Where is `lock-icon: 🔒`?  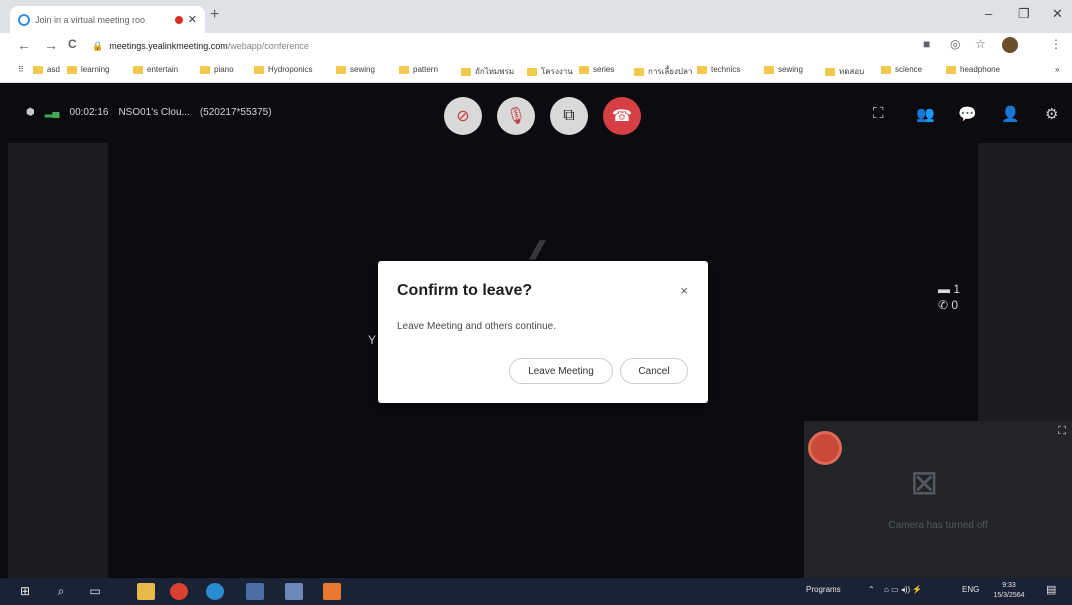
lock-icon: 🔒 is located at coordinates (98, 45).